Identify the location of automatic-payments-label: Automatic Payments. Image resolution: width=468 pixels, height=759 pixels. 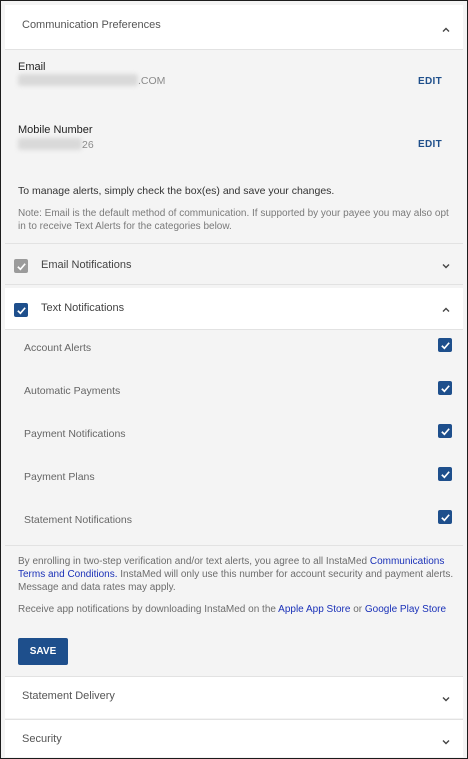
(72, 391).